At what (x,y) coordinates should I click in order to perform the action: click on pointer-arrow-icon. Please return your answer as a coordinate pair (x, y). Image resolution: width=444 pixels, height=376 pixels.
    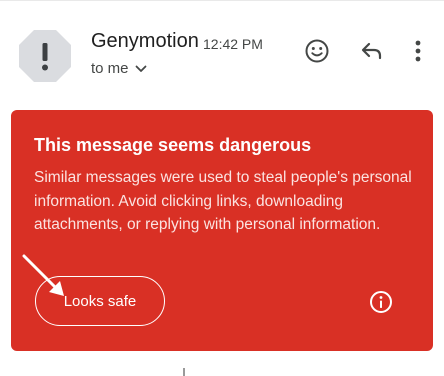
    Looking at the image, I should click on (43, 275).